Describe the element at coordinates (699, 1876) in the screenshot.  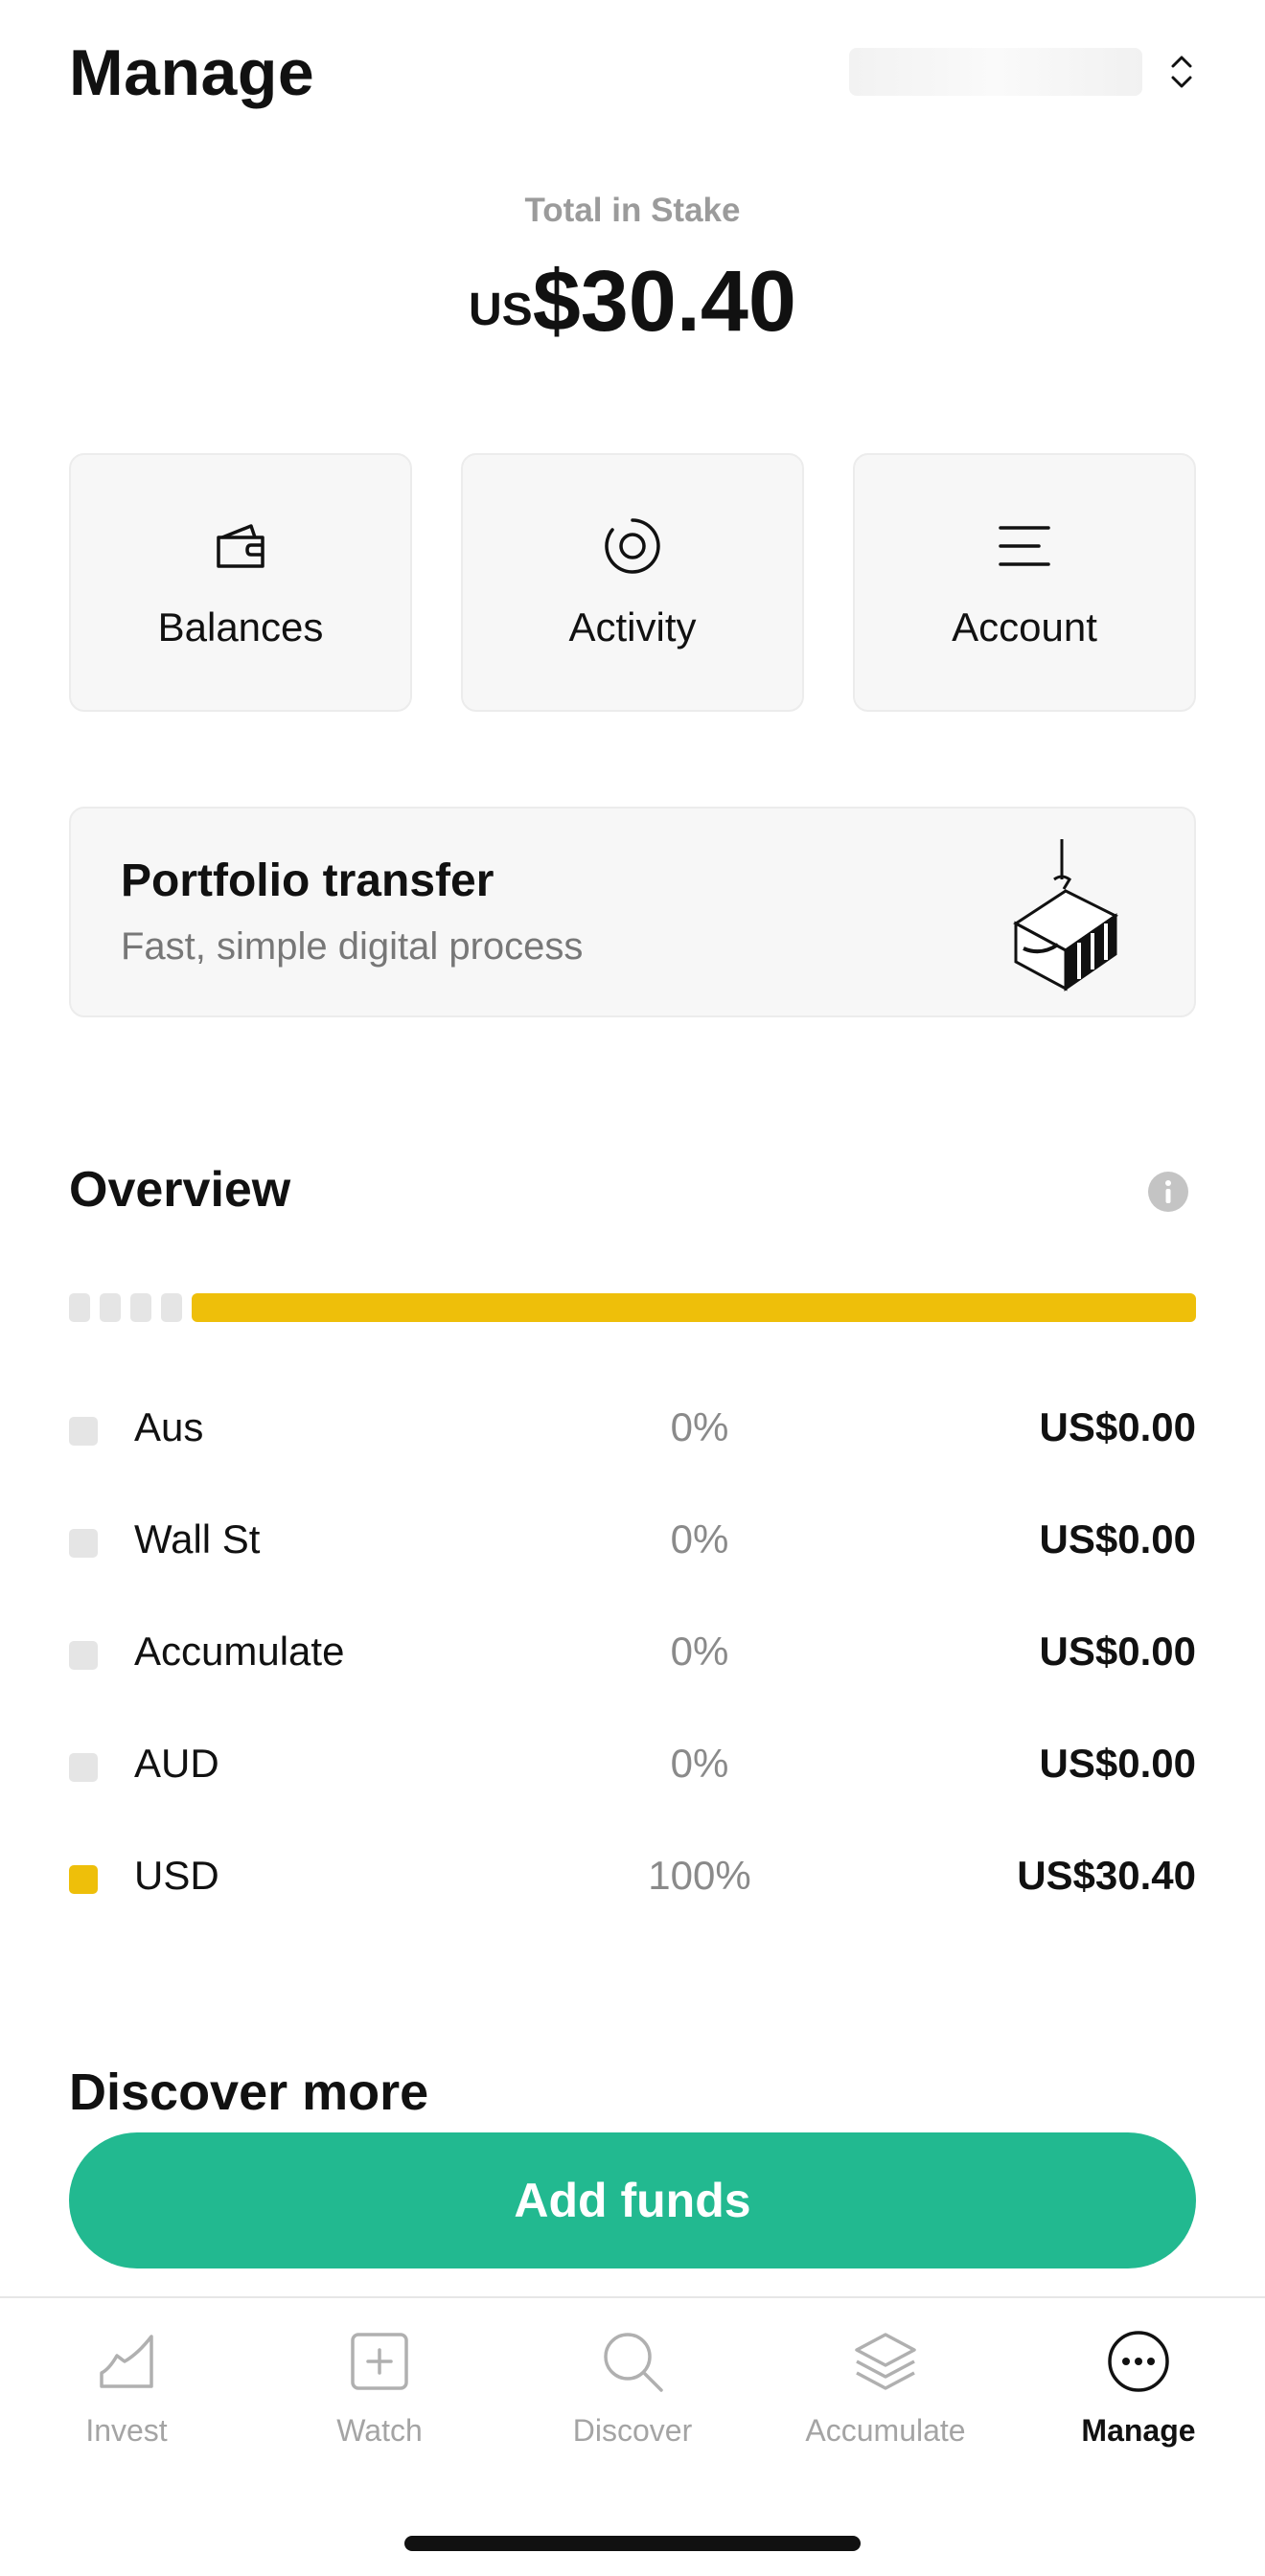
I see `allocation-percent: 100%` at that location.